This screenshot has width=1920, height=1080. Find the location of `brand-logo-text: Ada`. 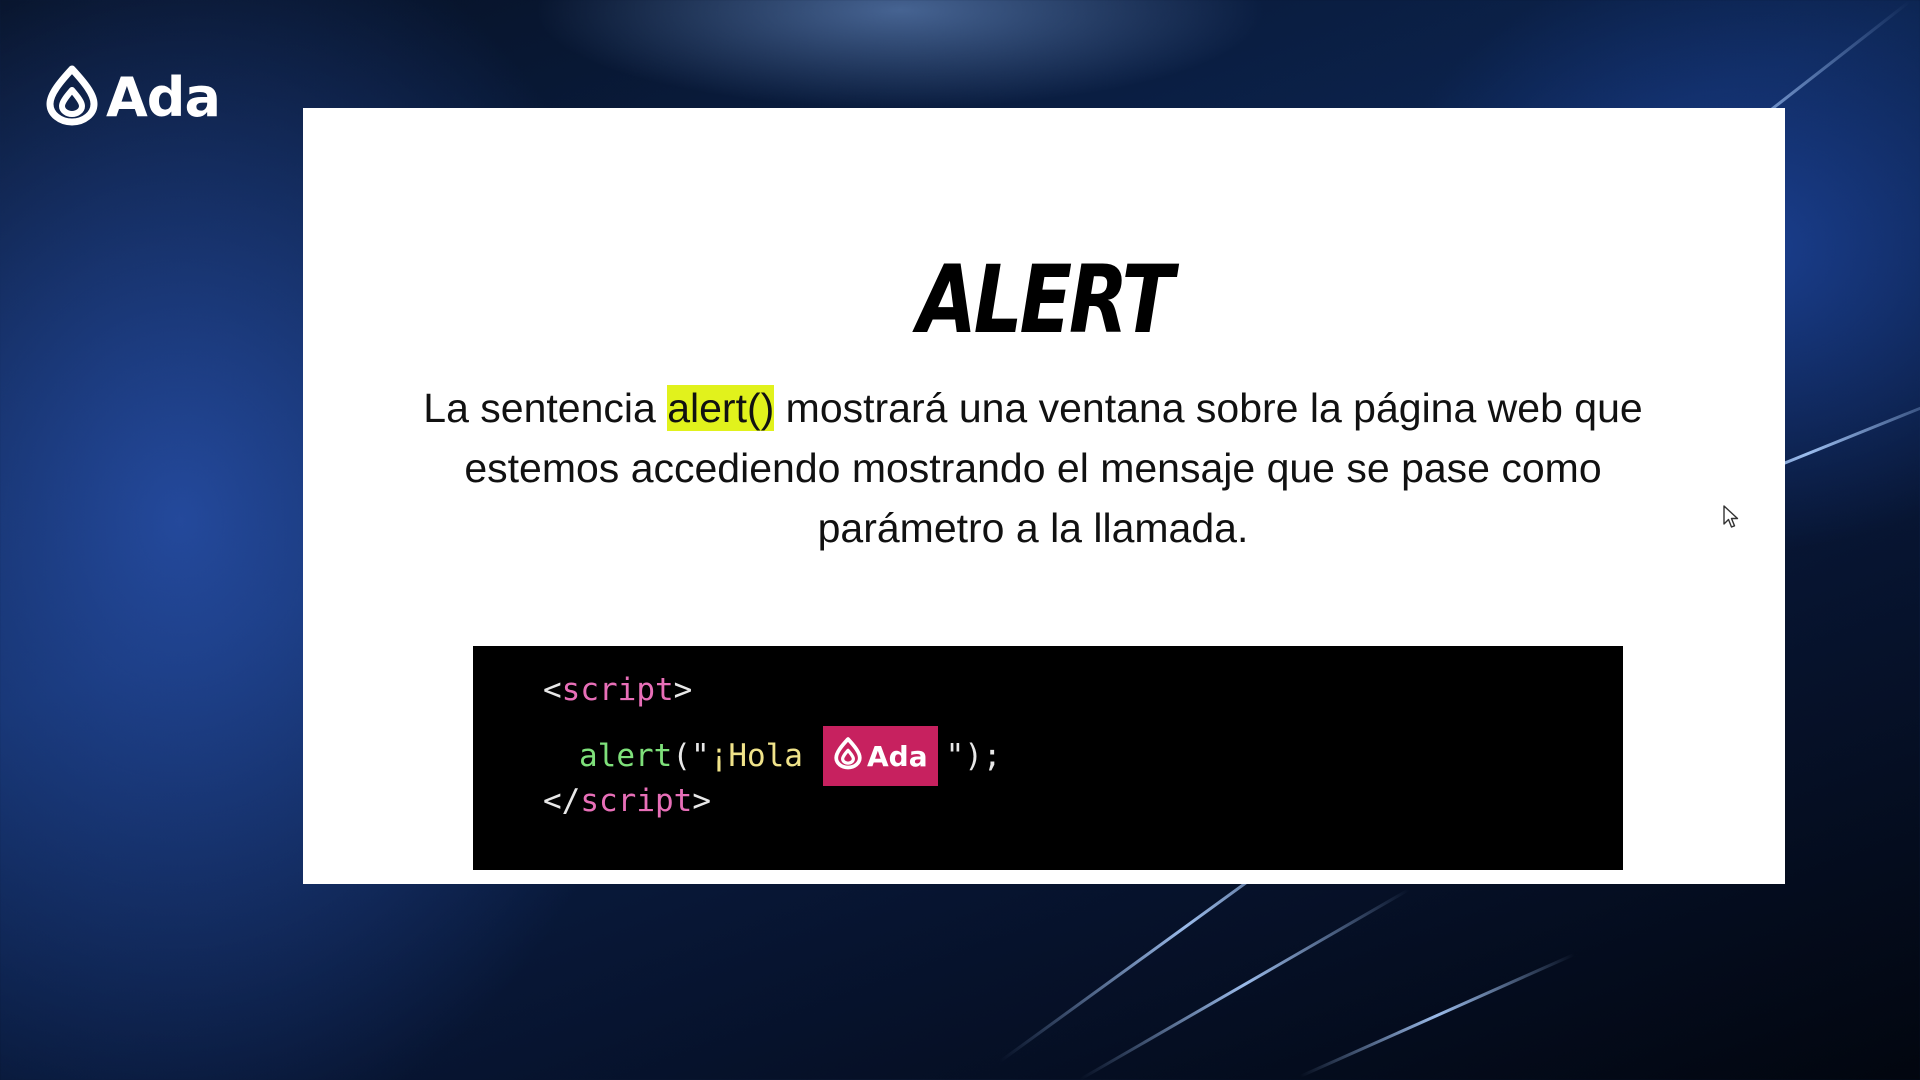

brand-logo-text: Ada is located at coordinates (163, 97).